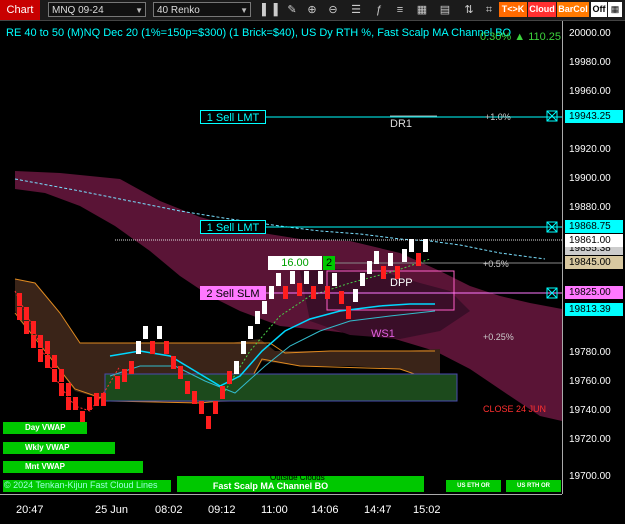 This screenshot has width=625, height=524. What do you see at coordinates (515, 409) in the screenshot?
I see `close-label: CLOSE 24 JUN` at bounding box center [515, 409].